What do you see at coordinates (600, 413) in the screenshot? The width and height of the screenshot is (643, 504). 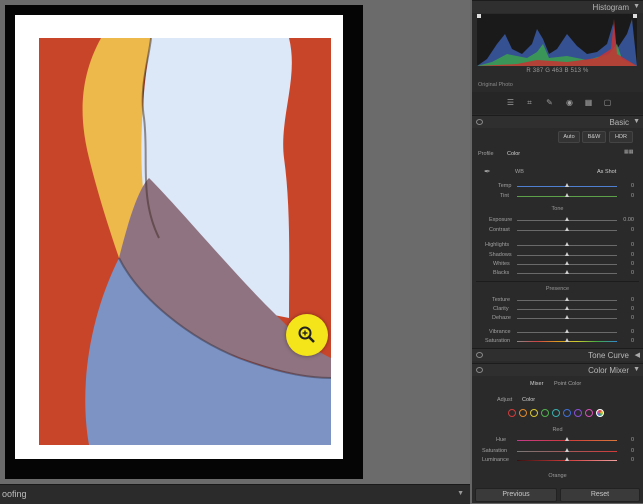 I see `swatch-all` at bounding box center [600, 413].